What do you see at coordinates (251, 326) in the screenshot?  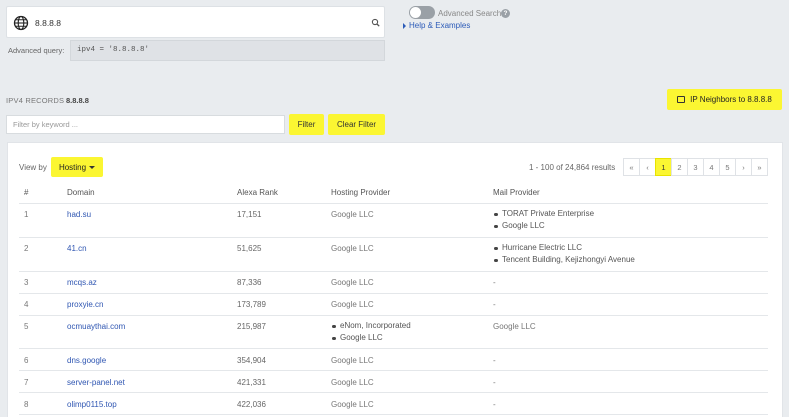 I see `alexa-rank: 215,987` at bounding box center [251, 326].